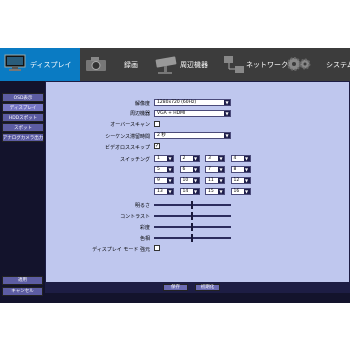 The height and width of the screenshot is (350, 350). I want to click on tab-bar: ディスプレイ 録画 周辺機器 ネットワーク システム, so click(175, 64).